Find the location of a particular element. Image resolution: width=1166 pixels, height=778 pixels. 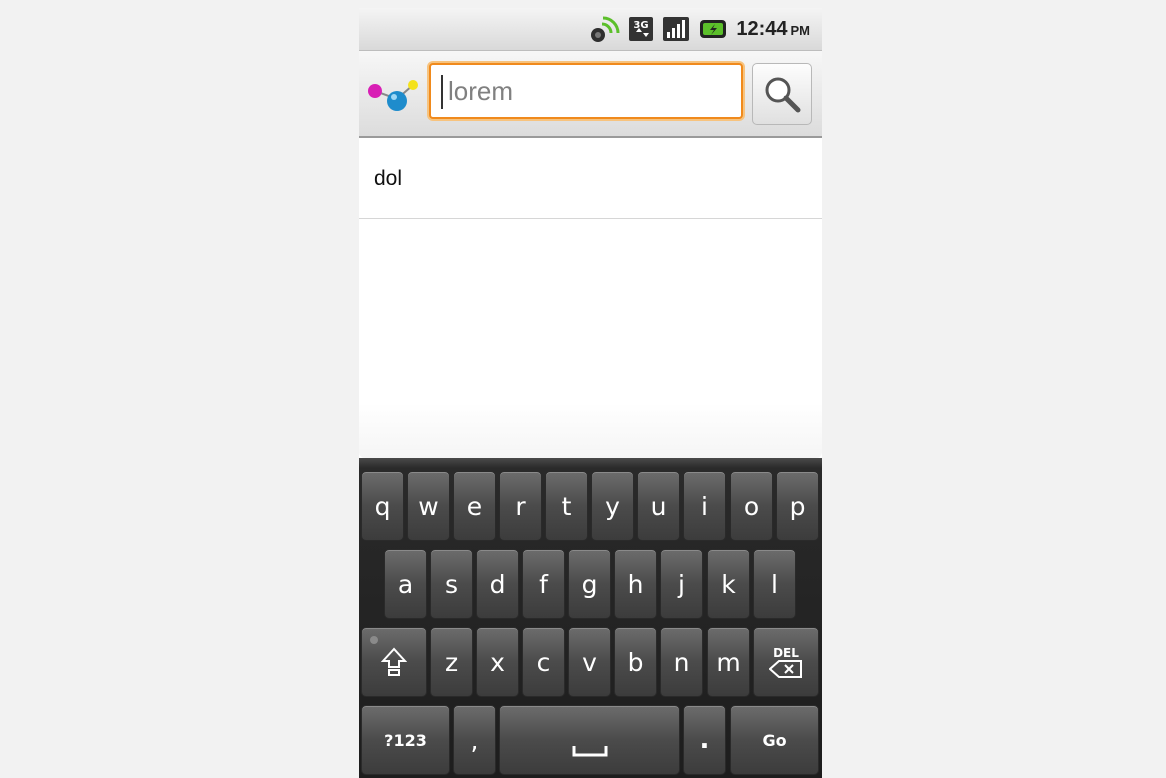

clock: 12:44 PM is located at coordinates (773, 29).